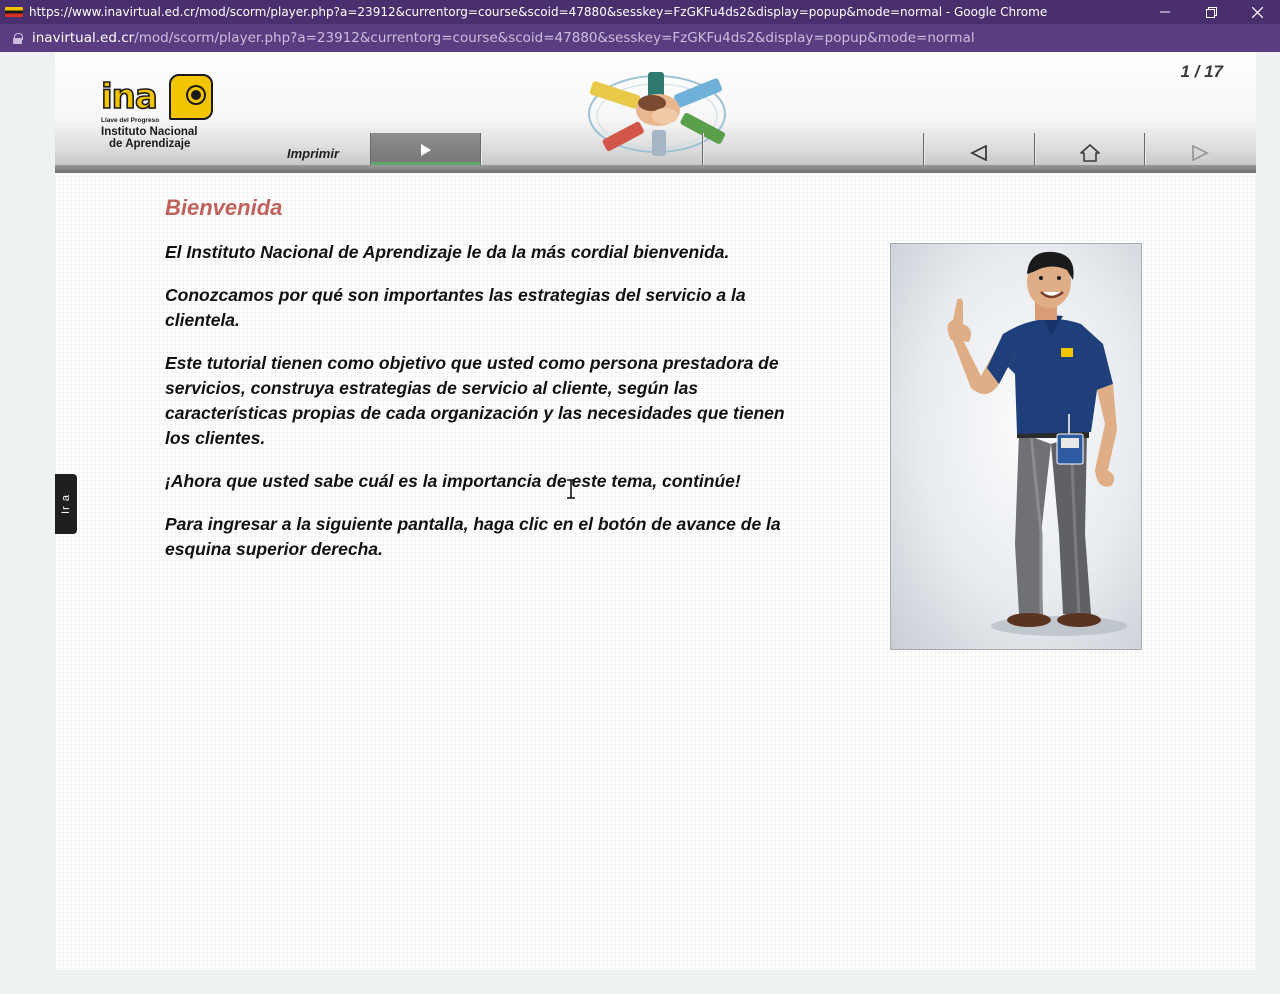 This screenshot has height=994, width=1280. What do you see at coordinates (426, 150) in the screenshot?
I see `play-icon` at bounding box center [426, 150].